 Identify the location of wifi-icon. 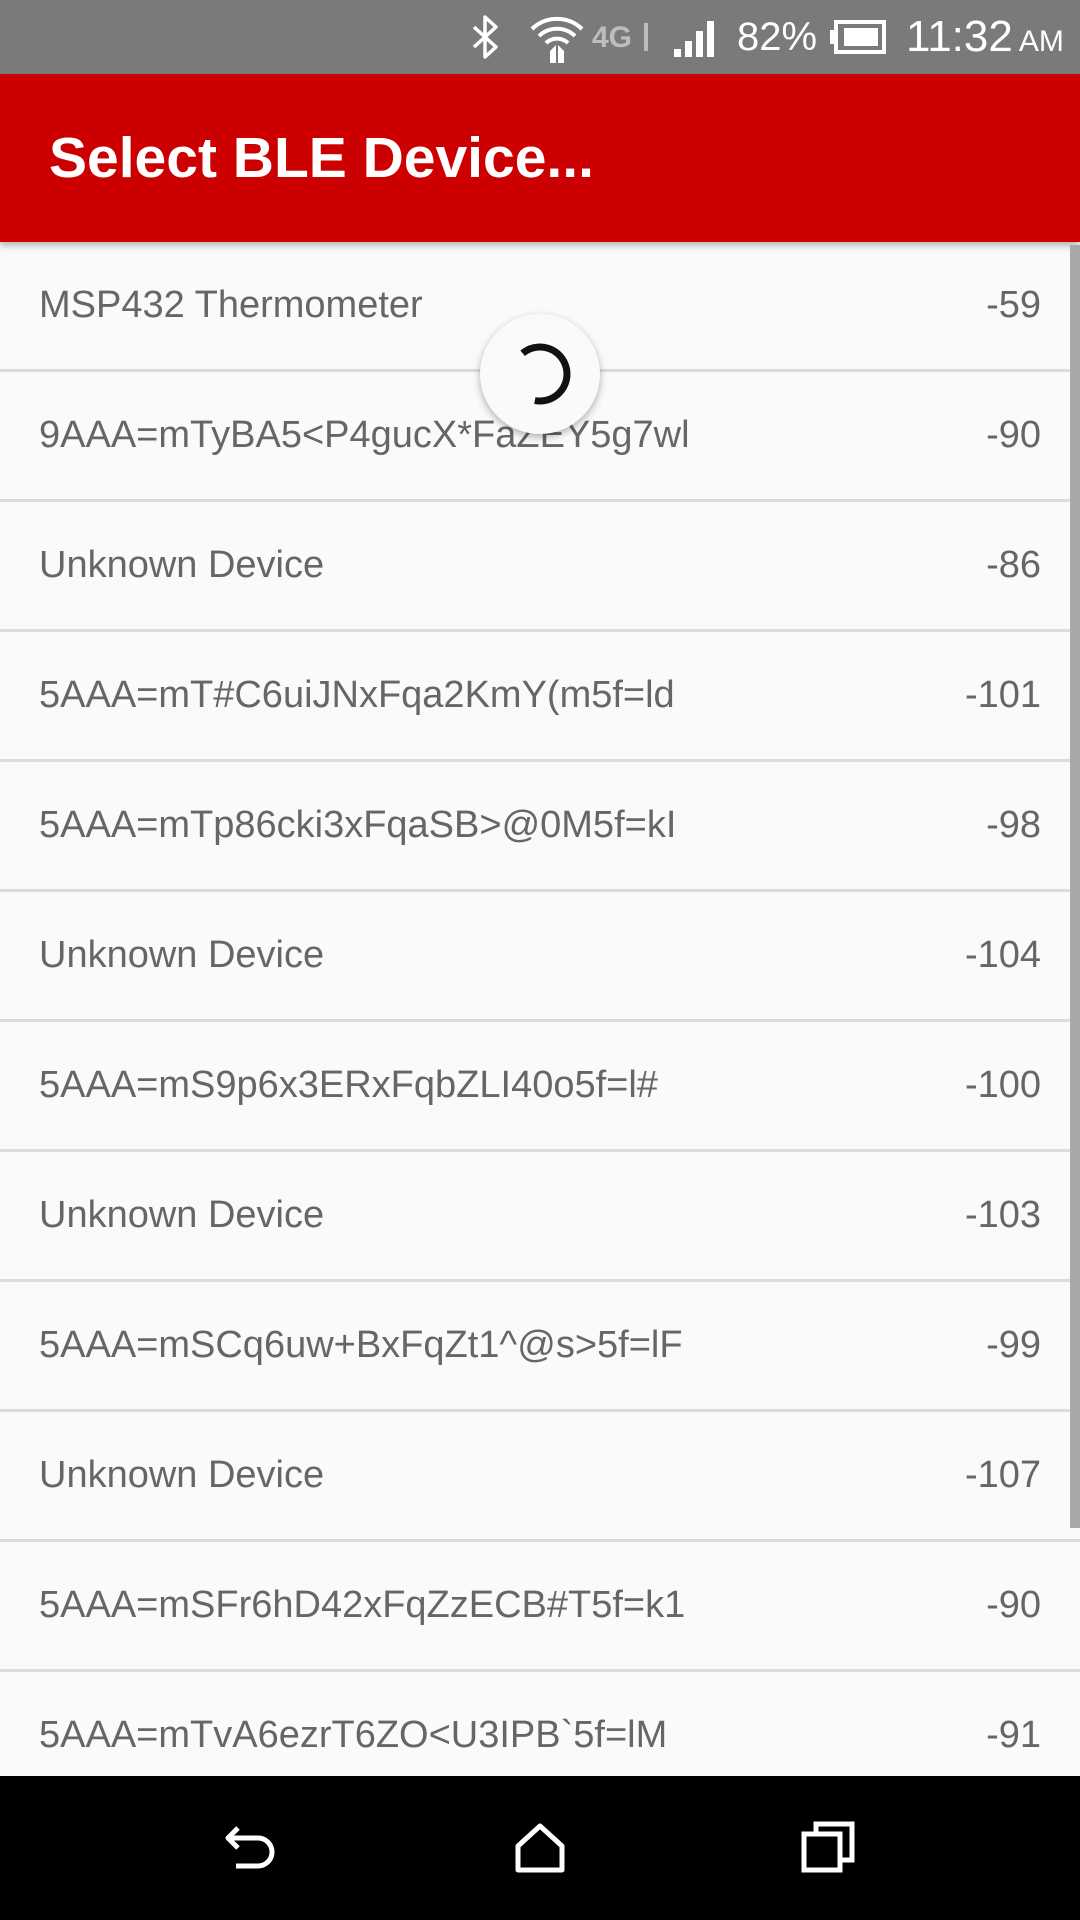
(557, 37).